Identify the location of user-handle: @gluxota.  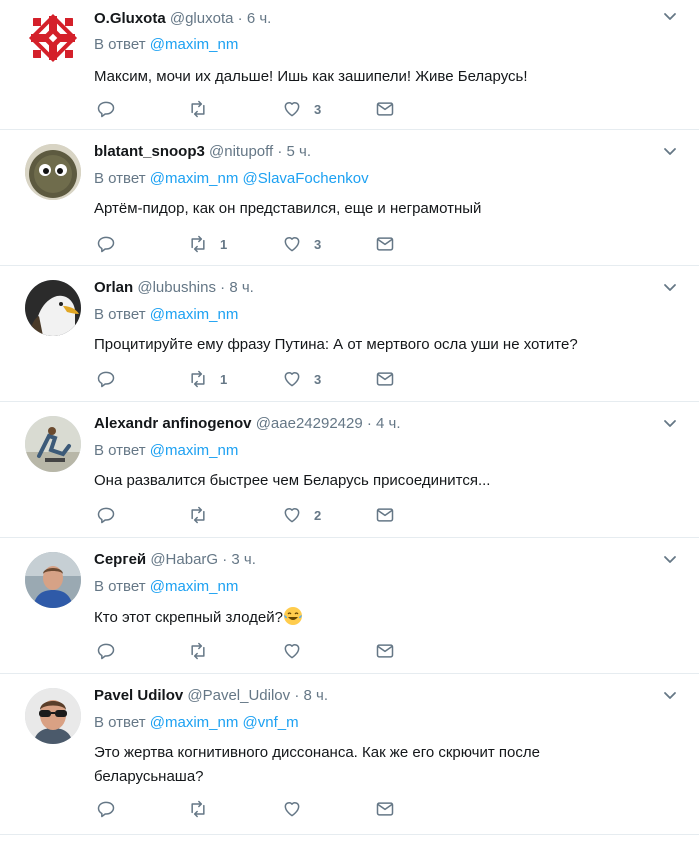
(202, 18).